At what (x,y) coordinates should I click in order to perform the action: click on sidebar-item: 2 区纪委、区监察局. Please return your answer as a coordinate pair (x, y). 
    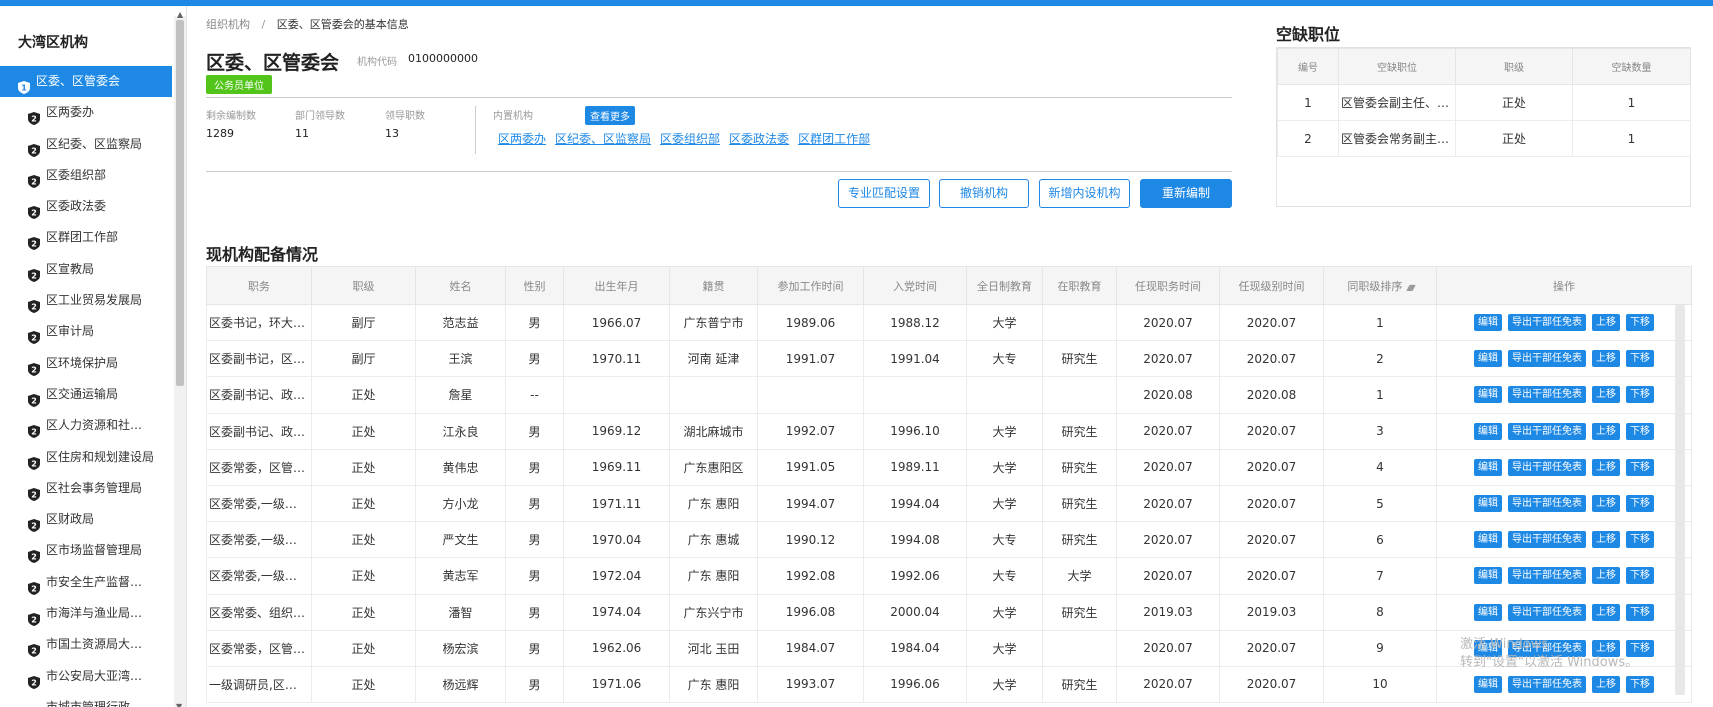
    Looking at the image, I should click on (86, 144).